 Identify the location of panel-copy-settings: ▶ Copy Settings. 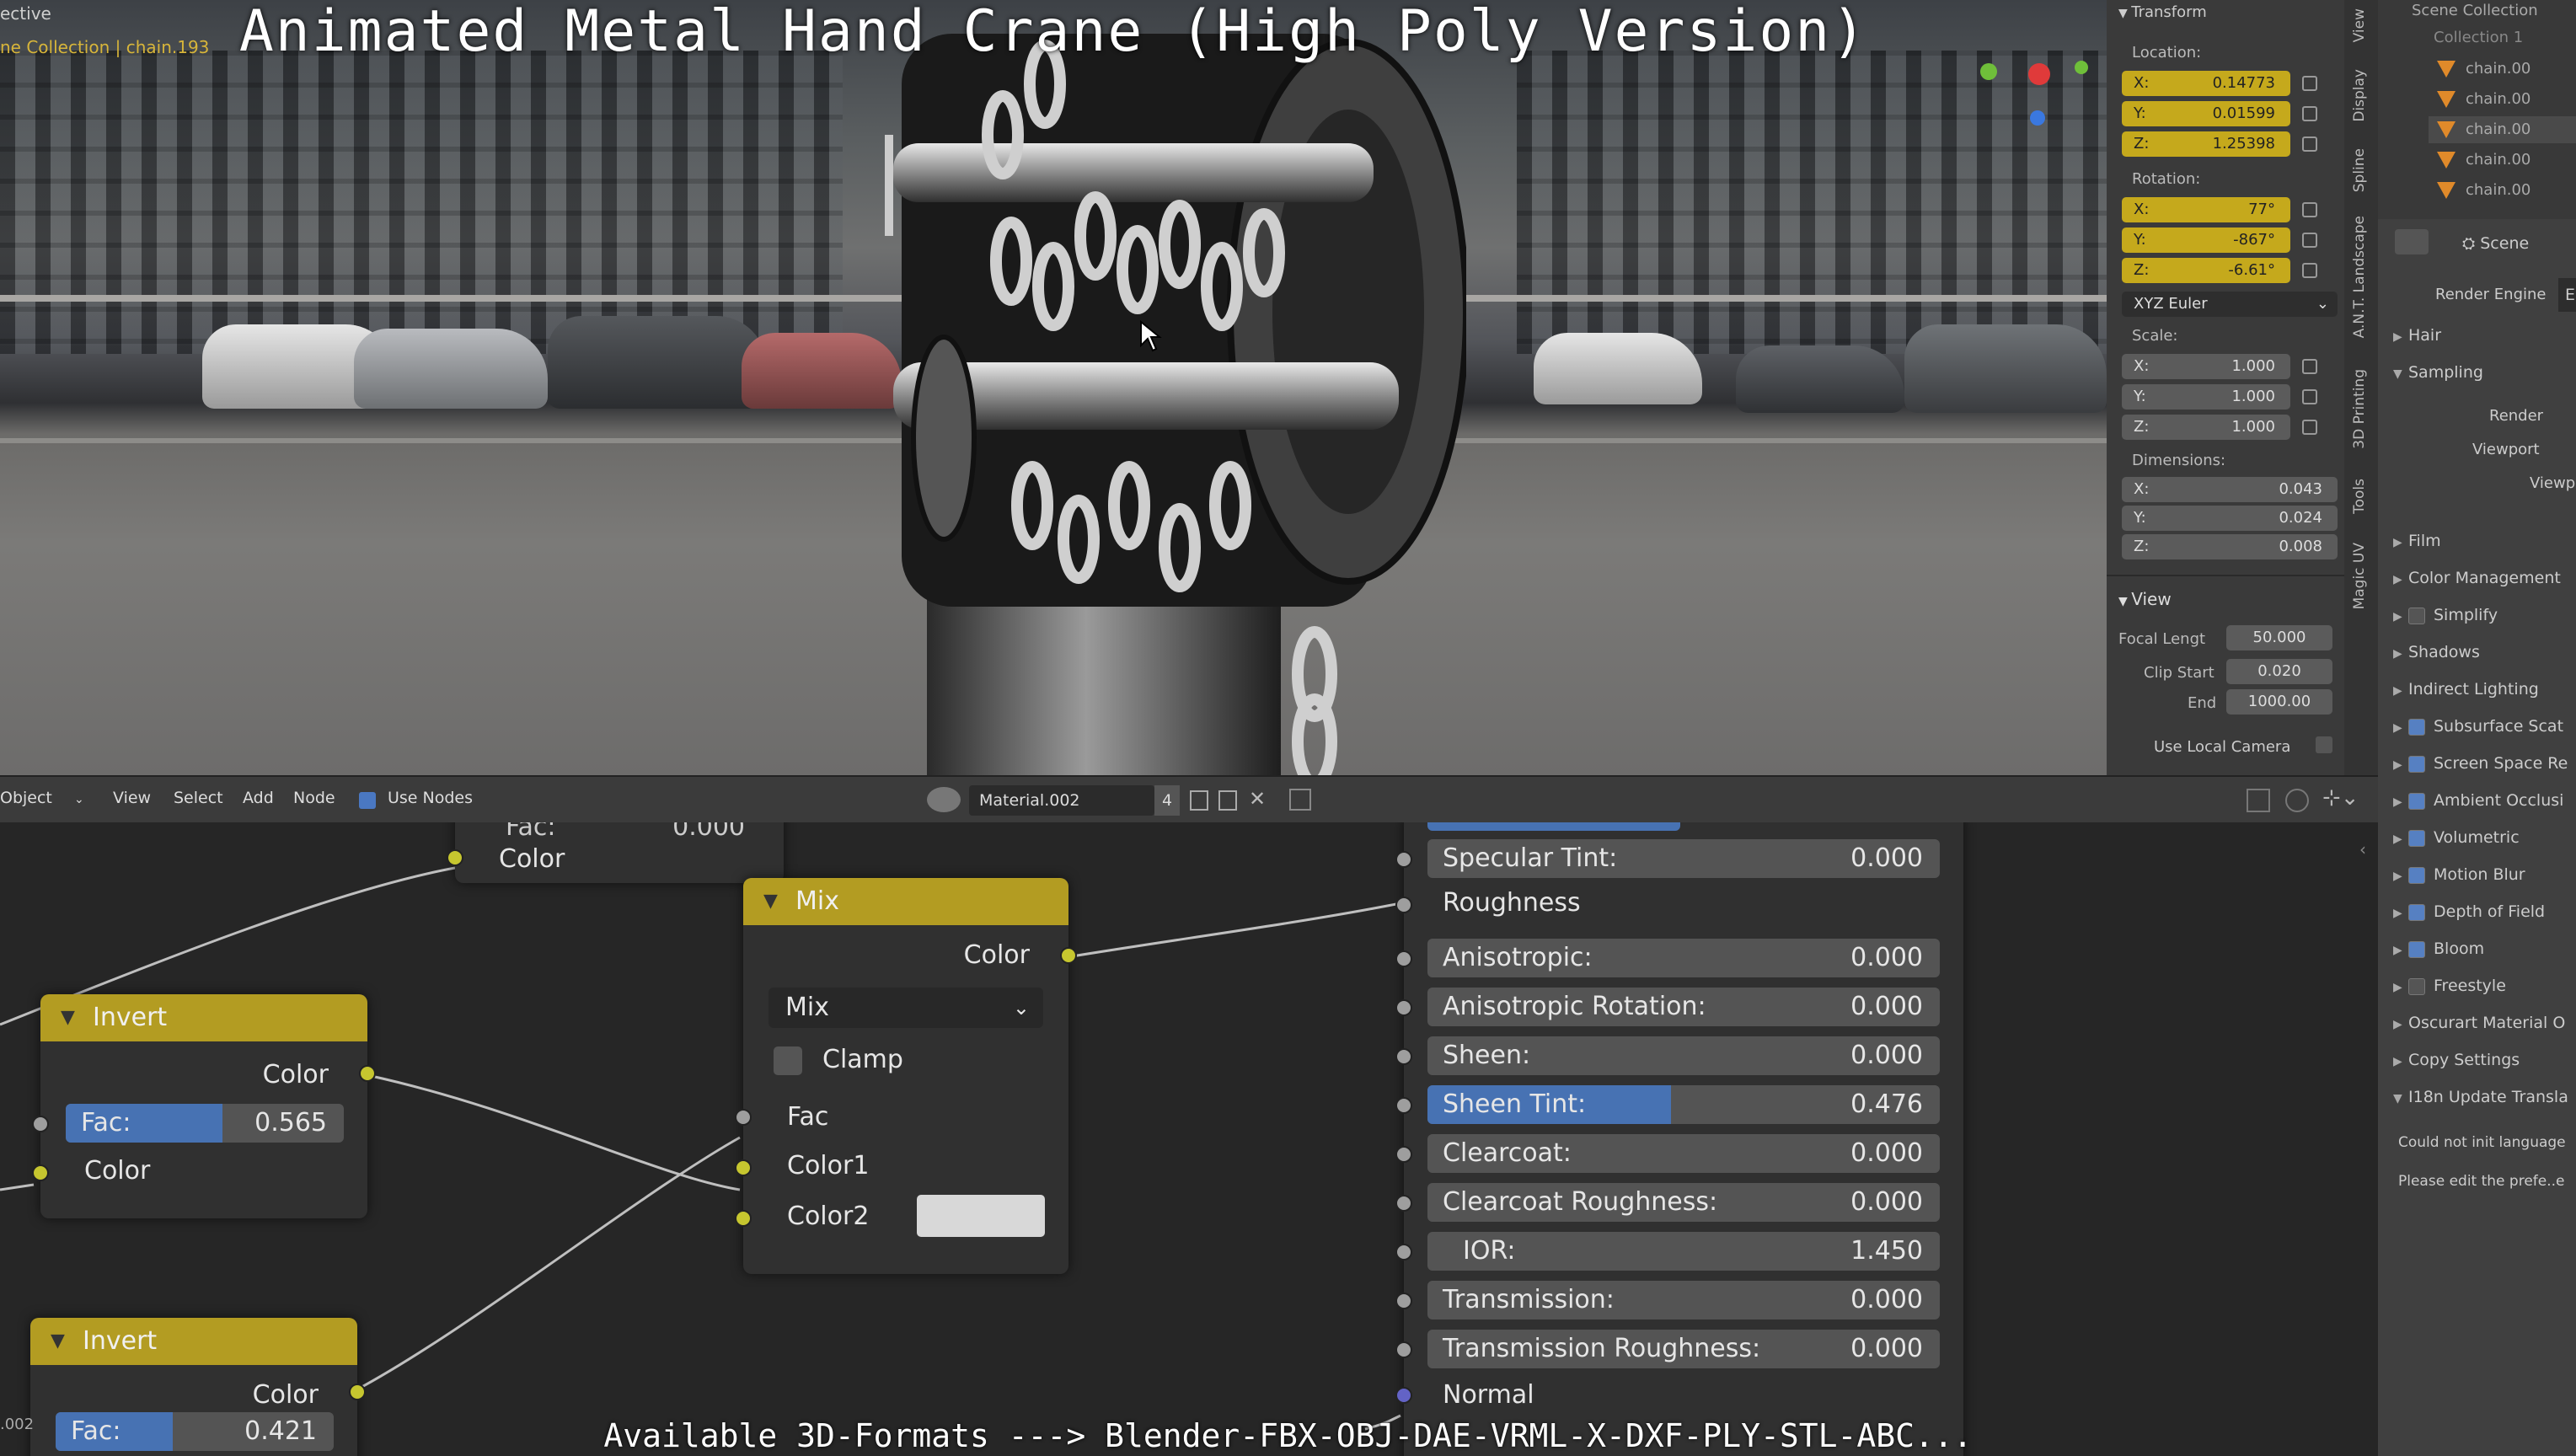
(2456, 1060).